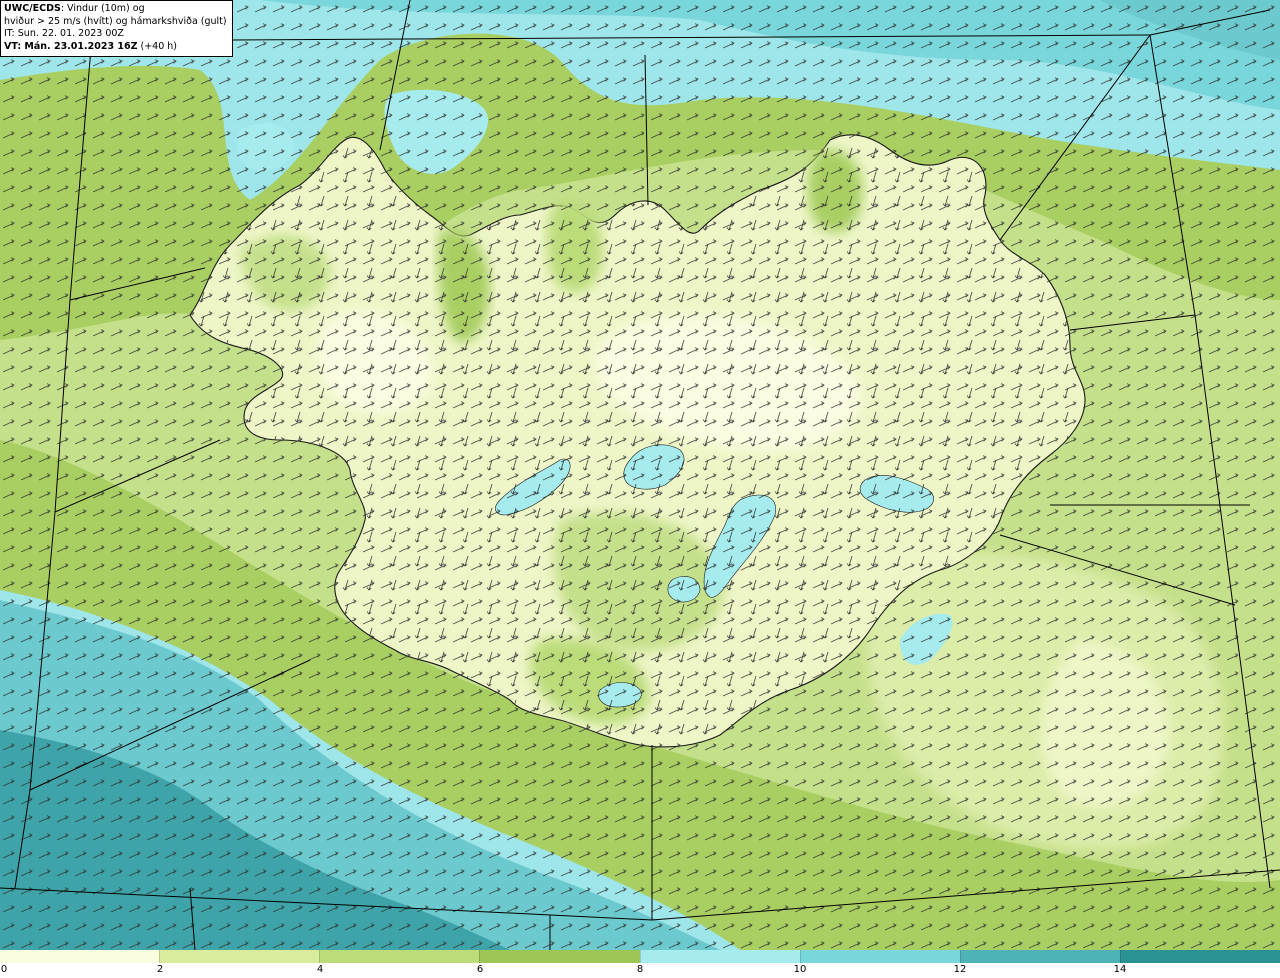 Image resolution: width=1280 pixels, height=978 pixels. Describe the element at coordinates (480, 969) in the screenshot. I see `colorbar-tick-label: 6` at that location.